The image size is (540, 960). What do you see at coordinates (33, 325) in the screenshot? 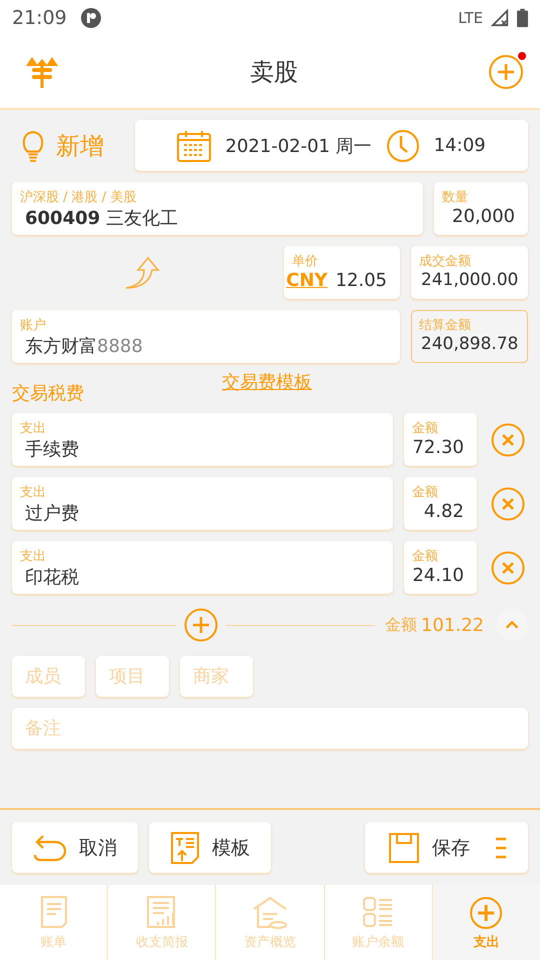
I see `field-label: 账户` at bounding box center [33, 325].